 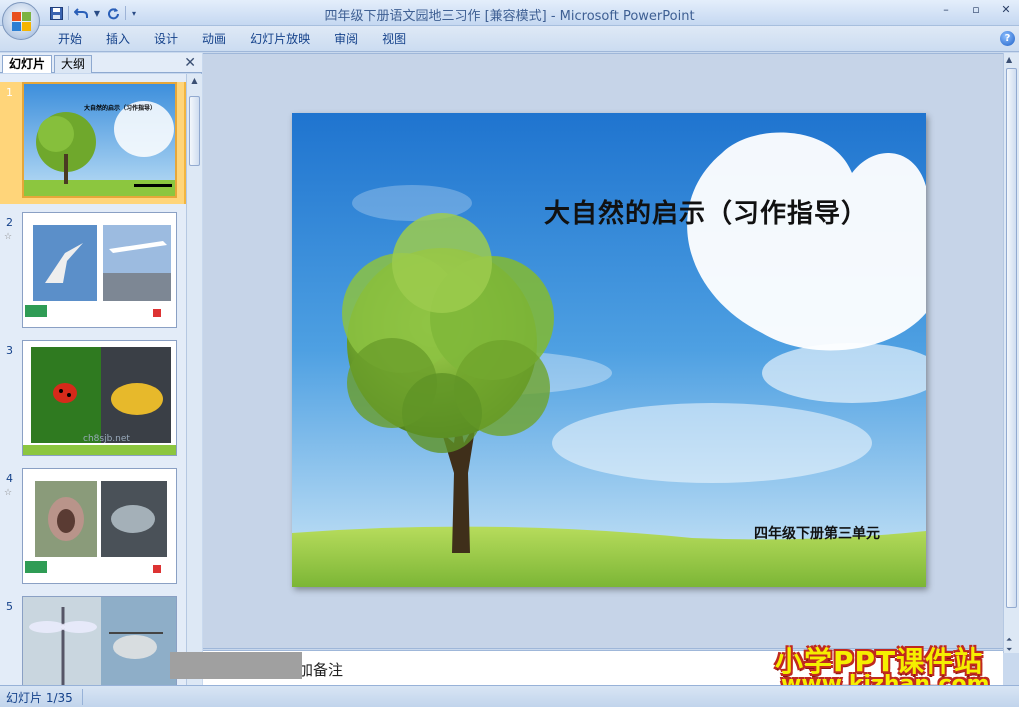 I want to click on slide-scrollbar: ▲ ⏶ ⏷, so click(x=1011, y=354).